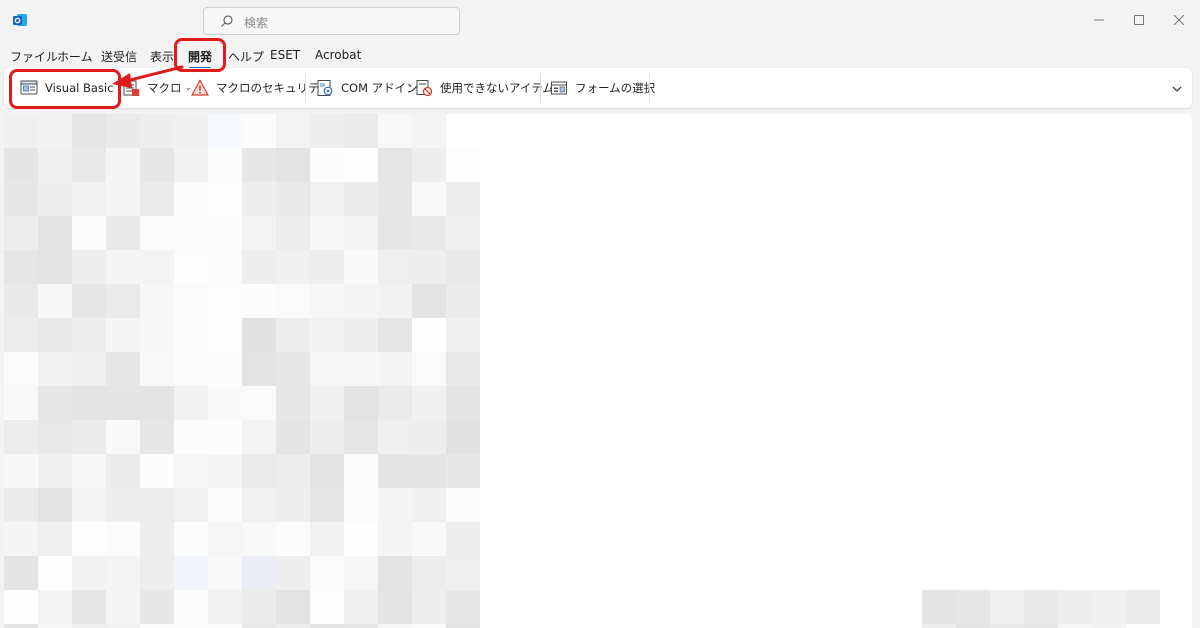  What do you see at coordinates (75, 56) in the screenshot?
I see `tab-home: ホーム` at bounding box center [75, 56].